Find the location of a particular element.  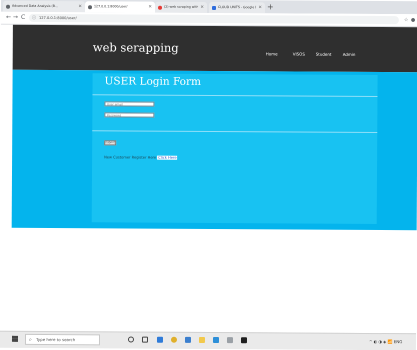

star-icon: ☆ is located at coordinates (406, 20).